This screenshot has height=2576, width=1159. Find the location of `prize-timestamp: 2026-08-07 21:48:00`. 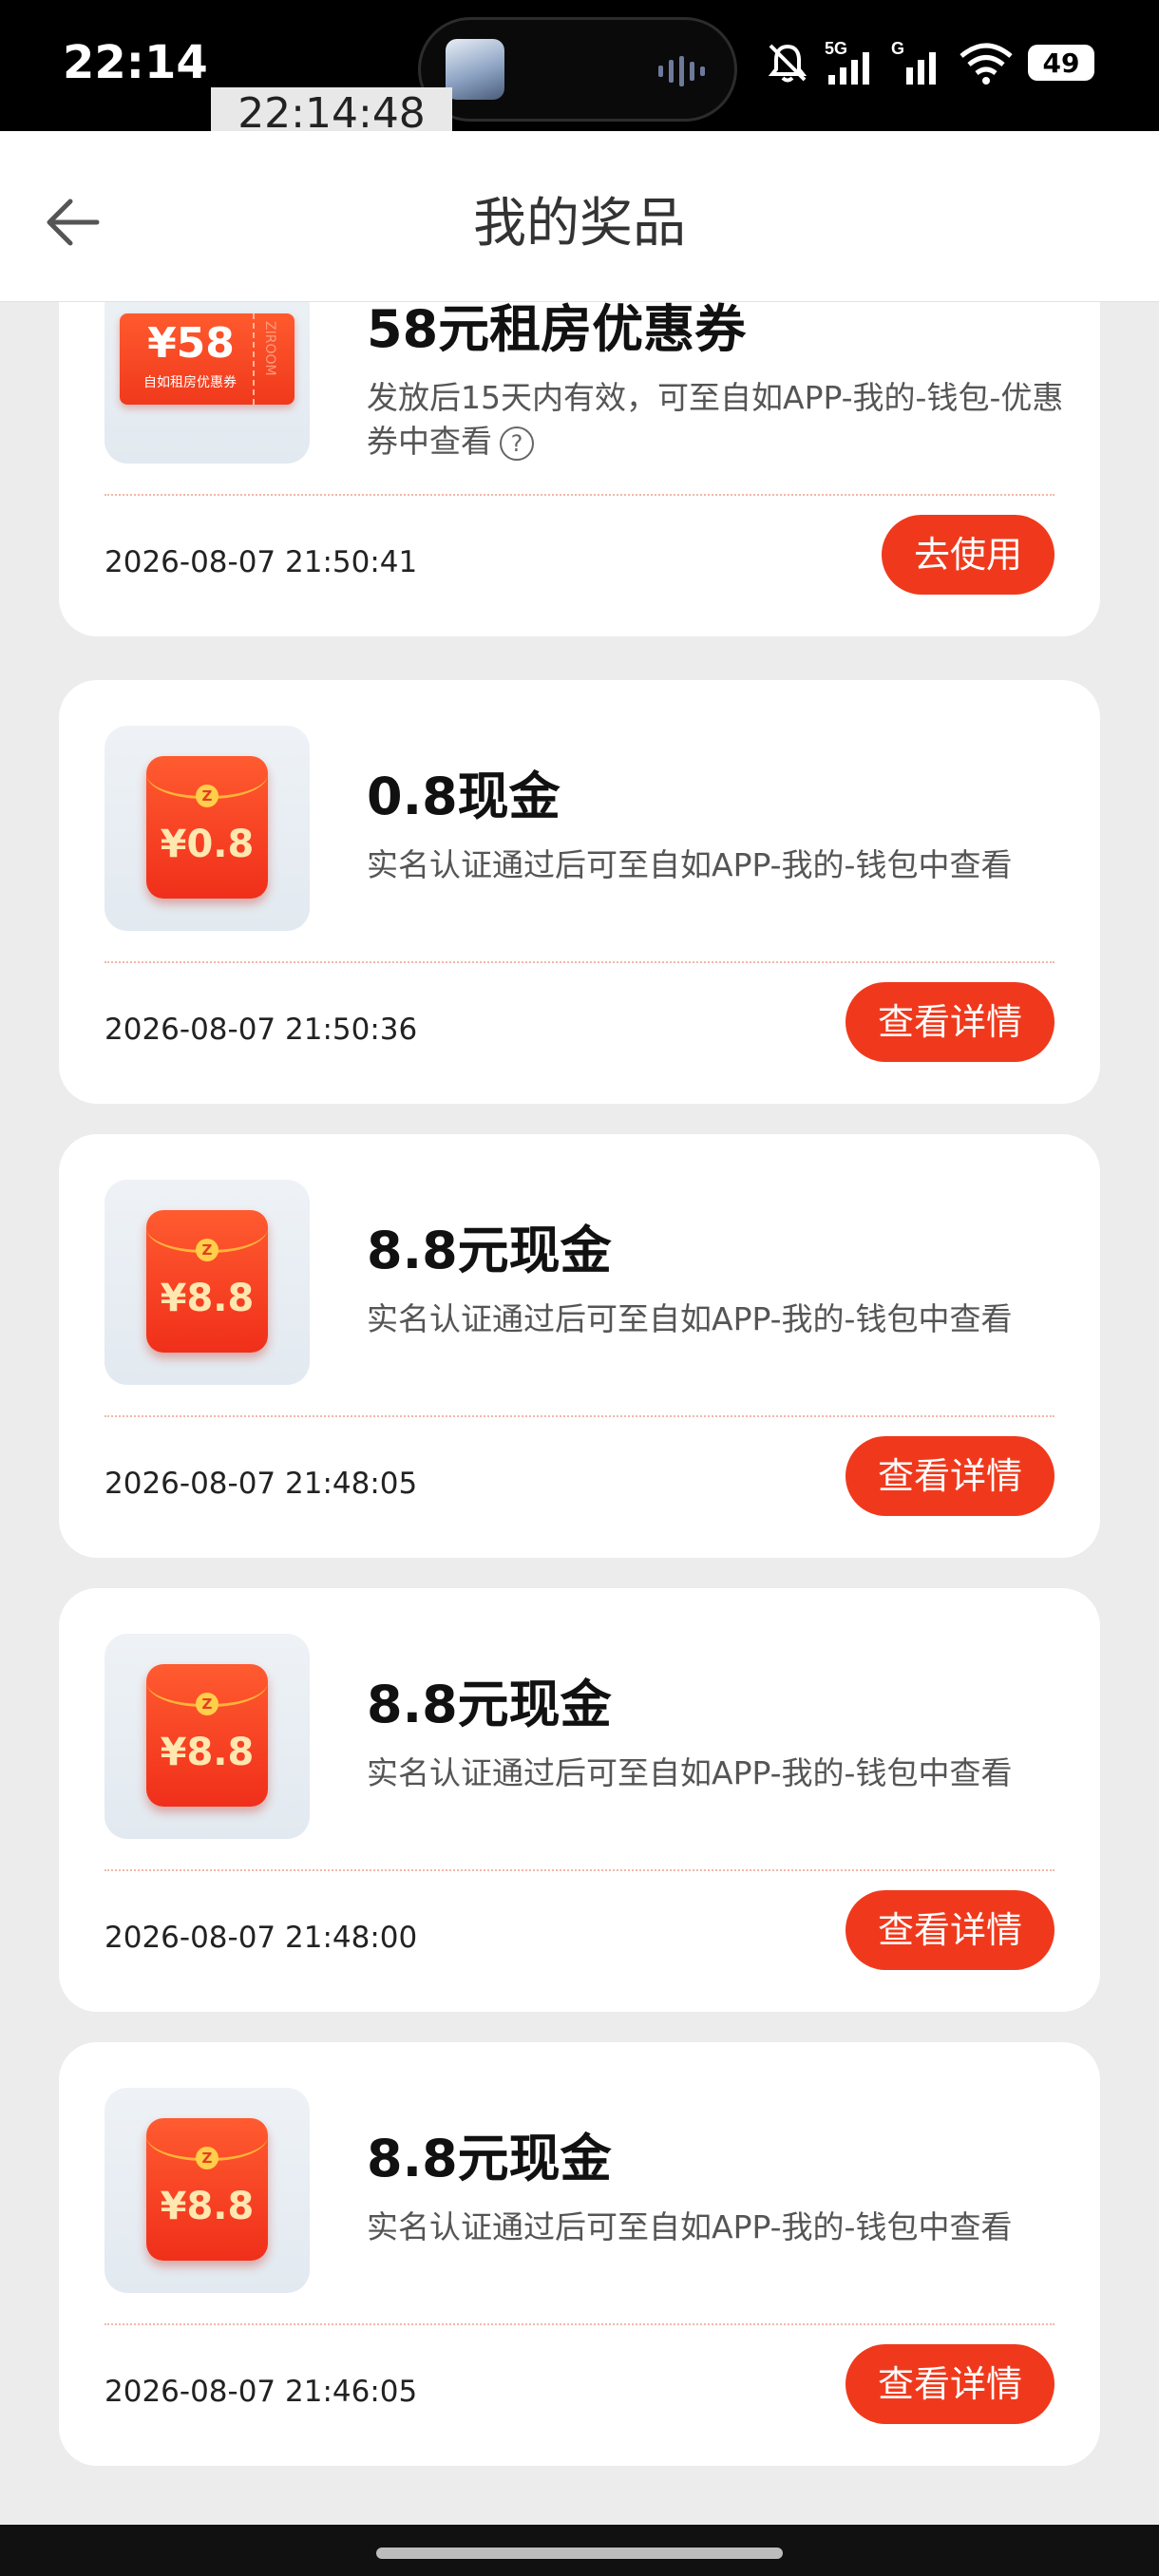

prize-timestamp: 2026-08-07 21:48:00 is located at coordinates (261, 1938).